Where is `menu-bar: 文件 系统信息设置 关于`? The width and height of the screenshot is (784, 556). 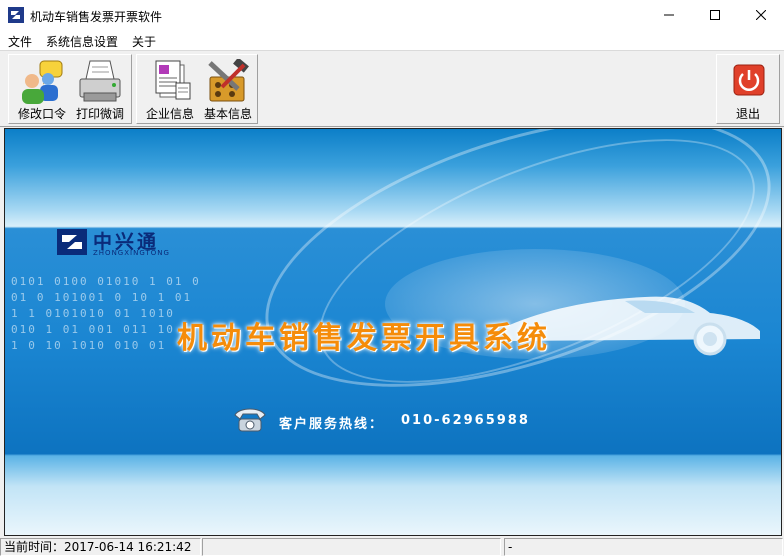
menu-bar: 文件 系统信息设置 关于 is located at coordinates (392, 40).